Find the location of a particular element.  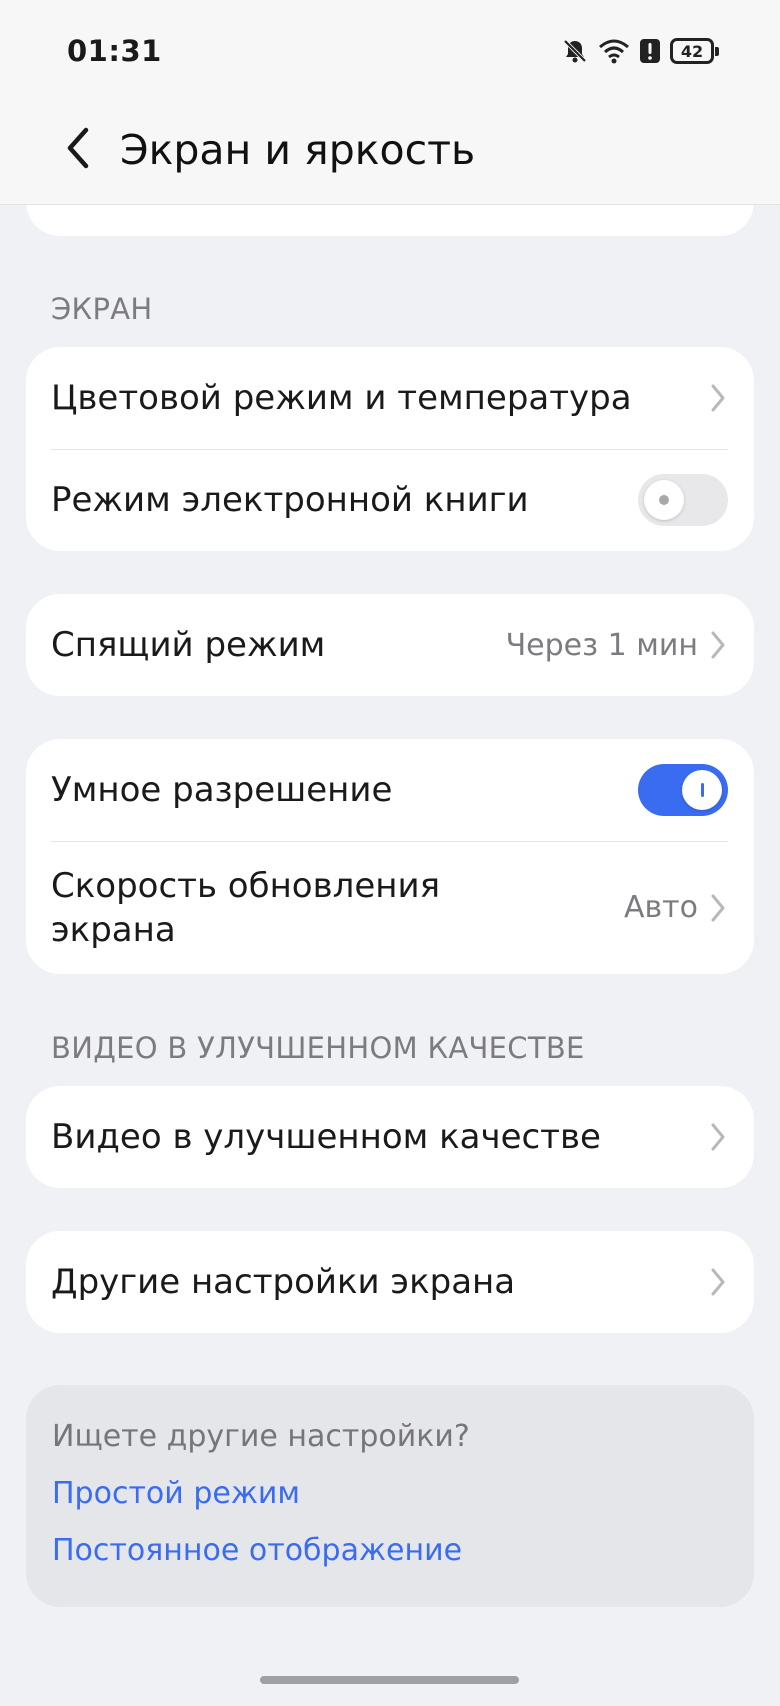

refresh-rate-label: Скорость обновления экрана is located at coordinates (337, 908).